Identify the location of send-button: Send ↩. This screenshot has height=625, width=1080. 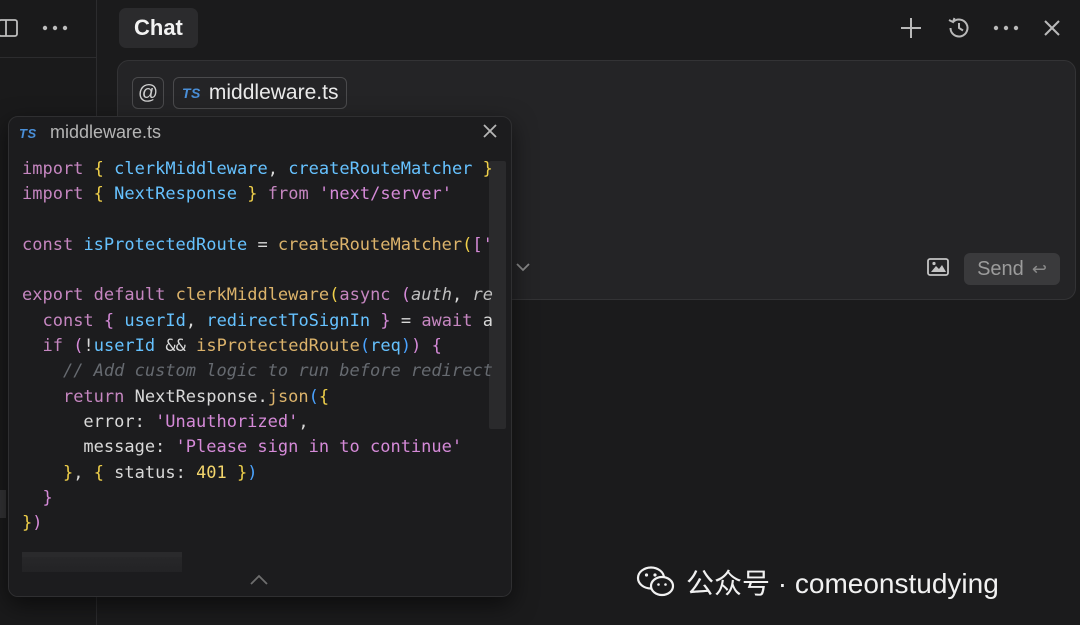
(1012, 269).